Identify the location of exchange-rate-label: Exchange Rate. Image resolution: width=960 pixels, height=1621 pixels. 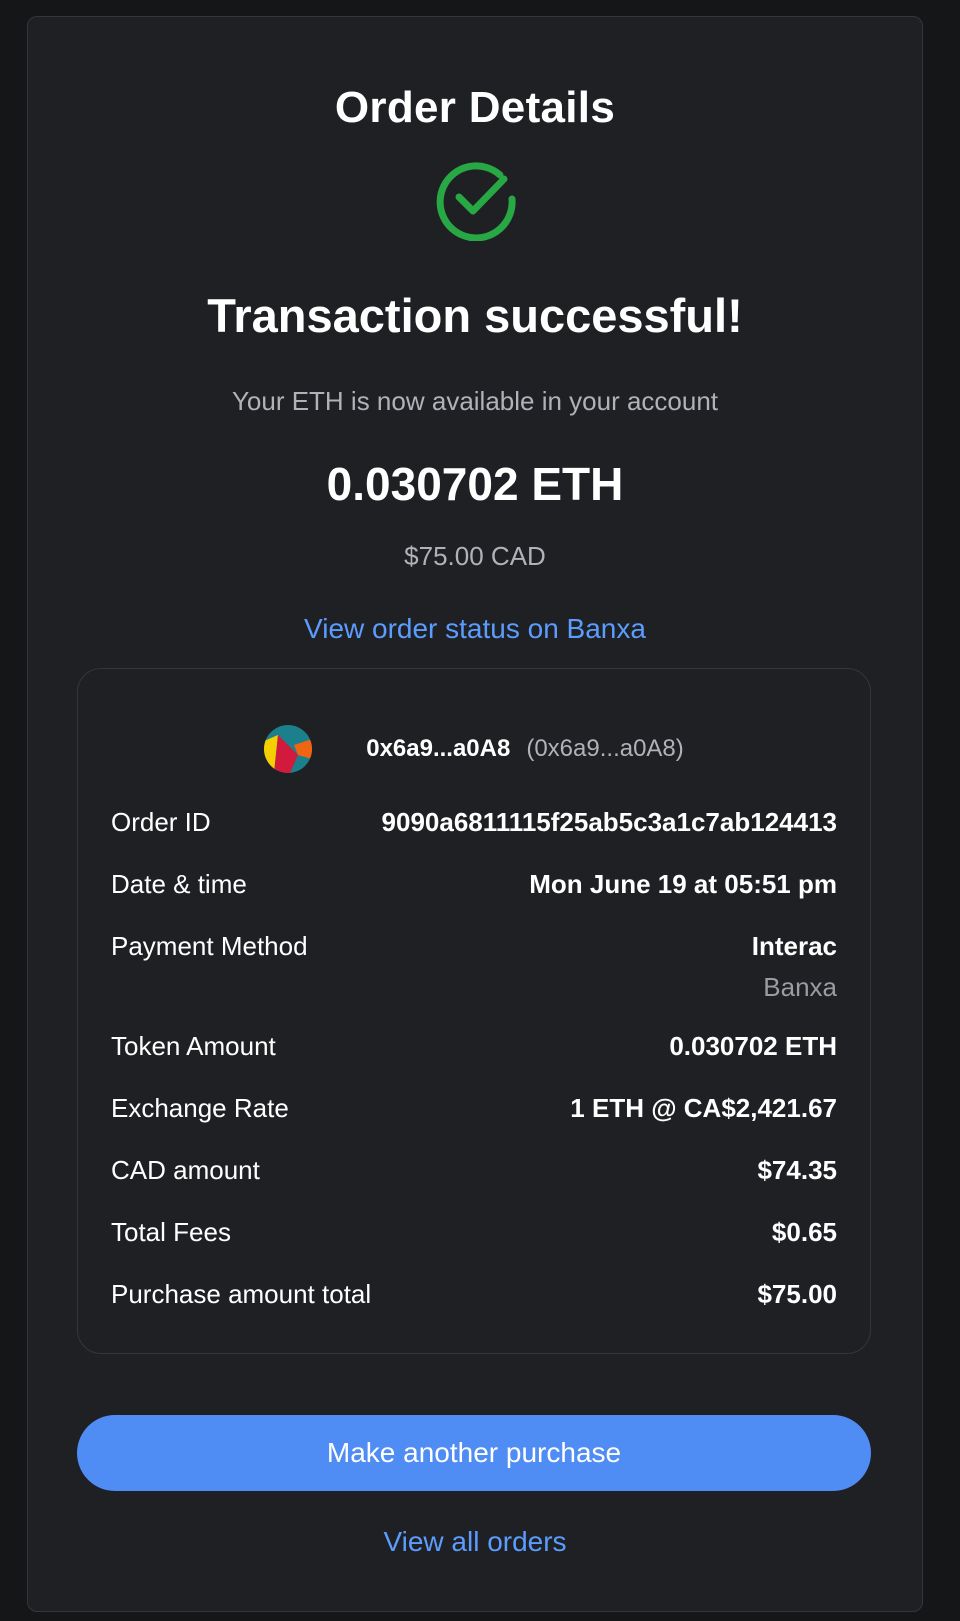
(200, 1108).